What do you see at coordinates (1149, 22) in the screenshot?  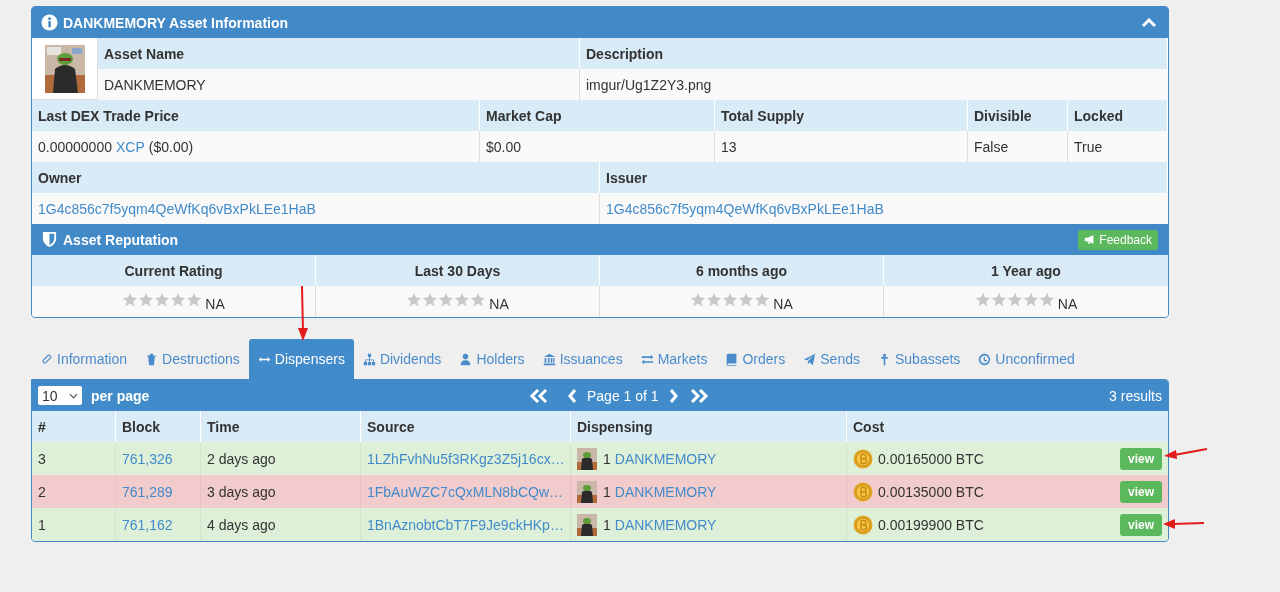 I see `collapse-icon` at bounding box center [1149, 22].